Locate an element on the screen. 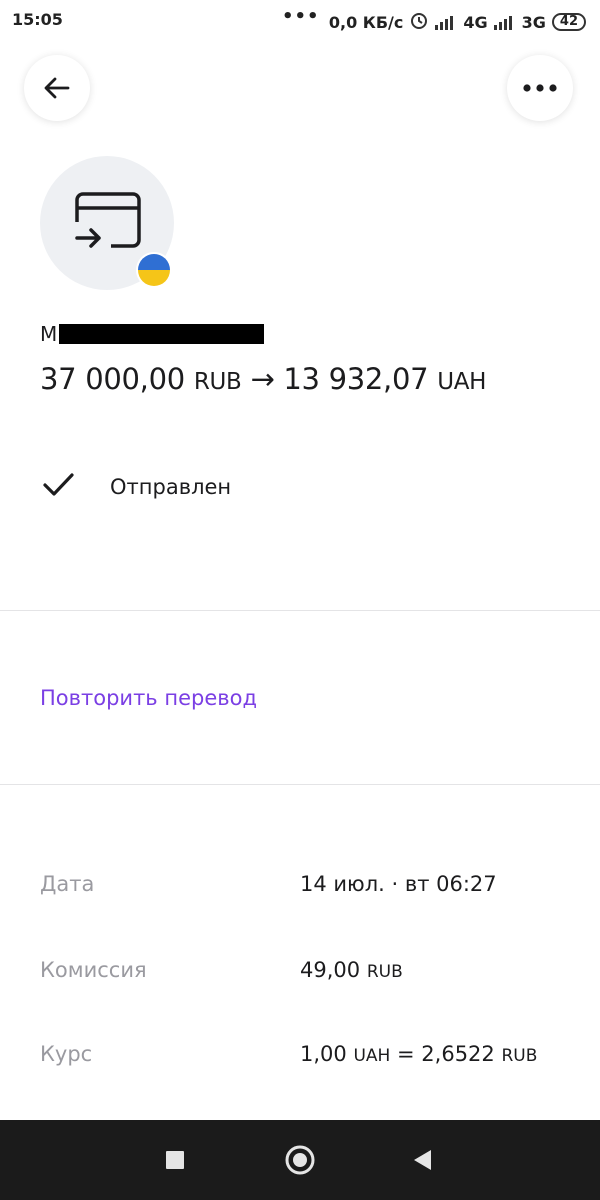 This screenshot has height=1200, width=600. recipient-name: М is located at coordinates (152, 334).